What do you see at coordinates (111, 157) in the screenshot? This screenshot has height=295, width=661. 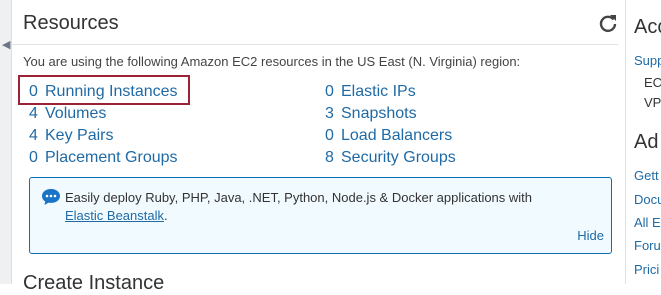 I see `resource-label: Placement Groups` at bounding box center [111, 157].